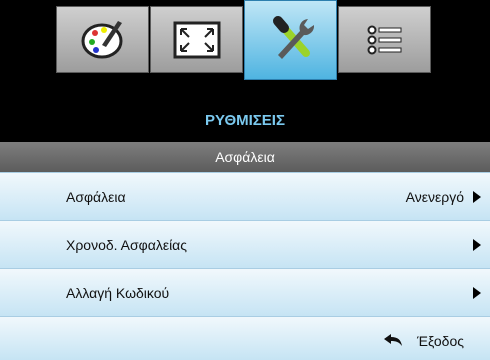  I want to click on back-arrow-icon, so click(393, 340).